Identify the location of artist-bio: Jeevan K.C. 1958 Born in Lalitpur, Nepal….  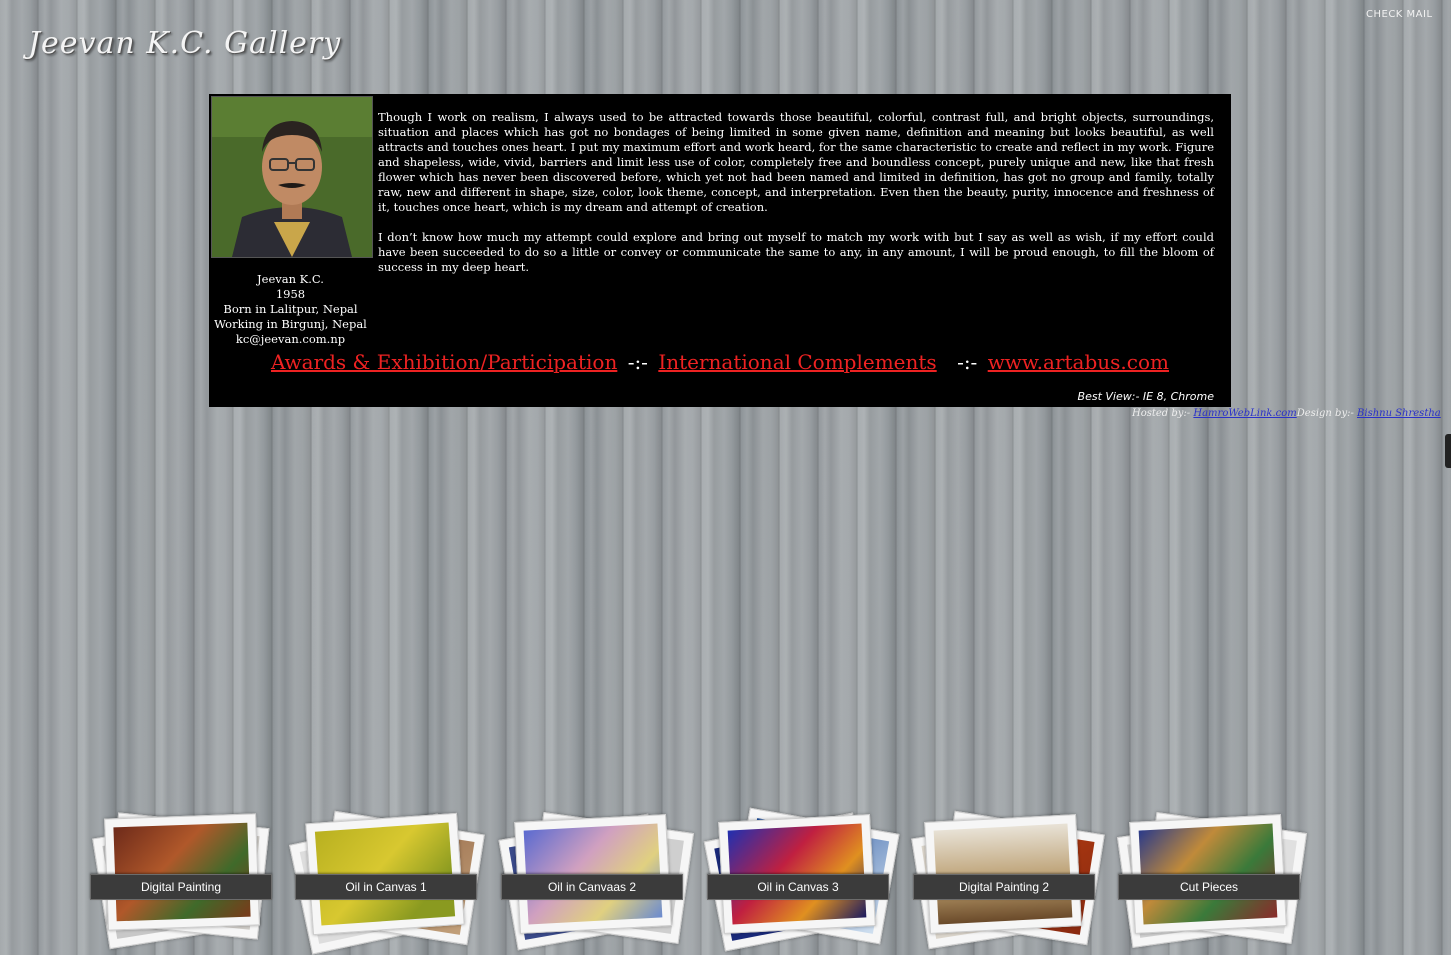
(290, 309).